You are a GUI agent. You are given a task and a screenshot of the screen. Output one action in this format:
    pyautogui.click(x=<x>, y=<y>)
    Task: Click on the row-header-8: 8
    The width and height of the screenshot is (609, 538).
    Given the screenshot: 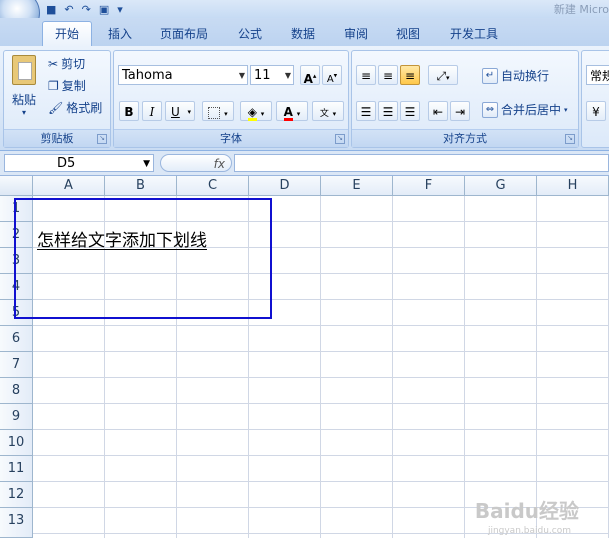 What is the action you would take?
    pyautogui.click(x=16, y=391)
    